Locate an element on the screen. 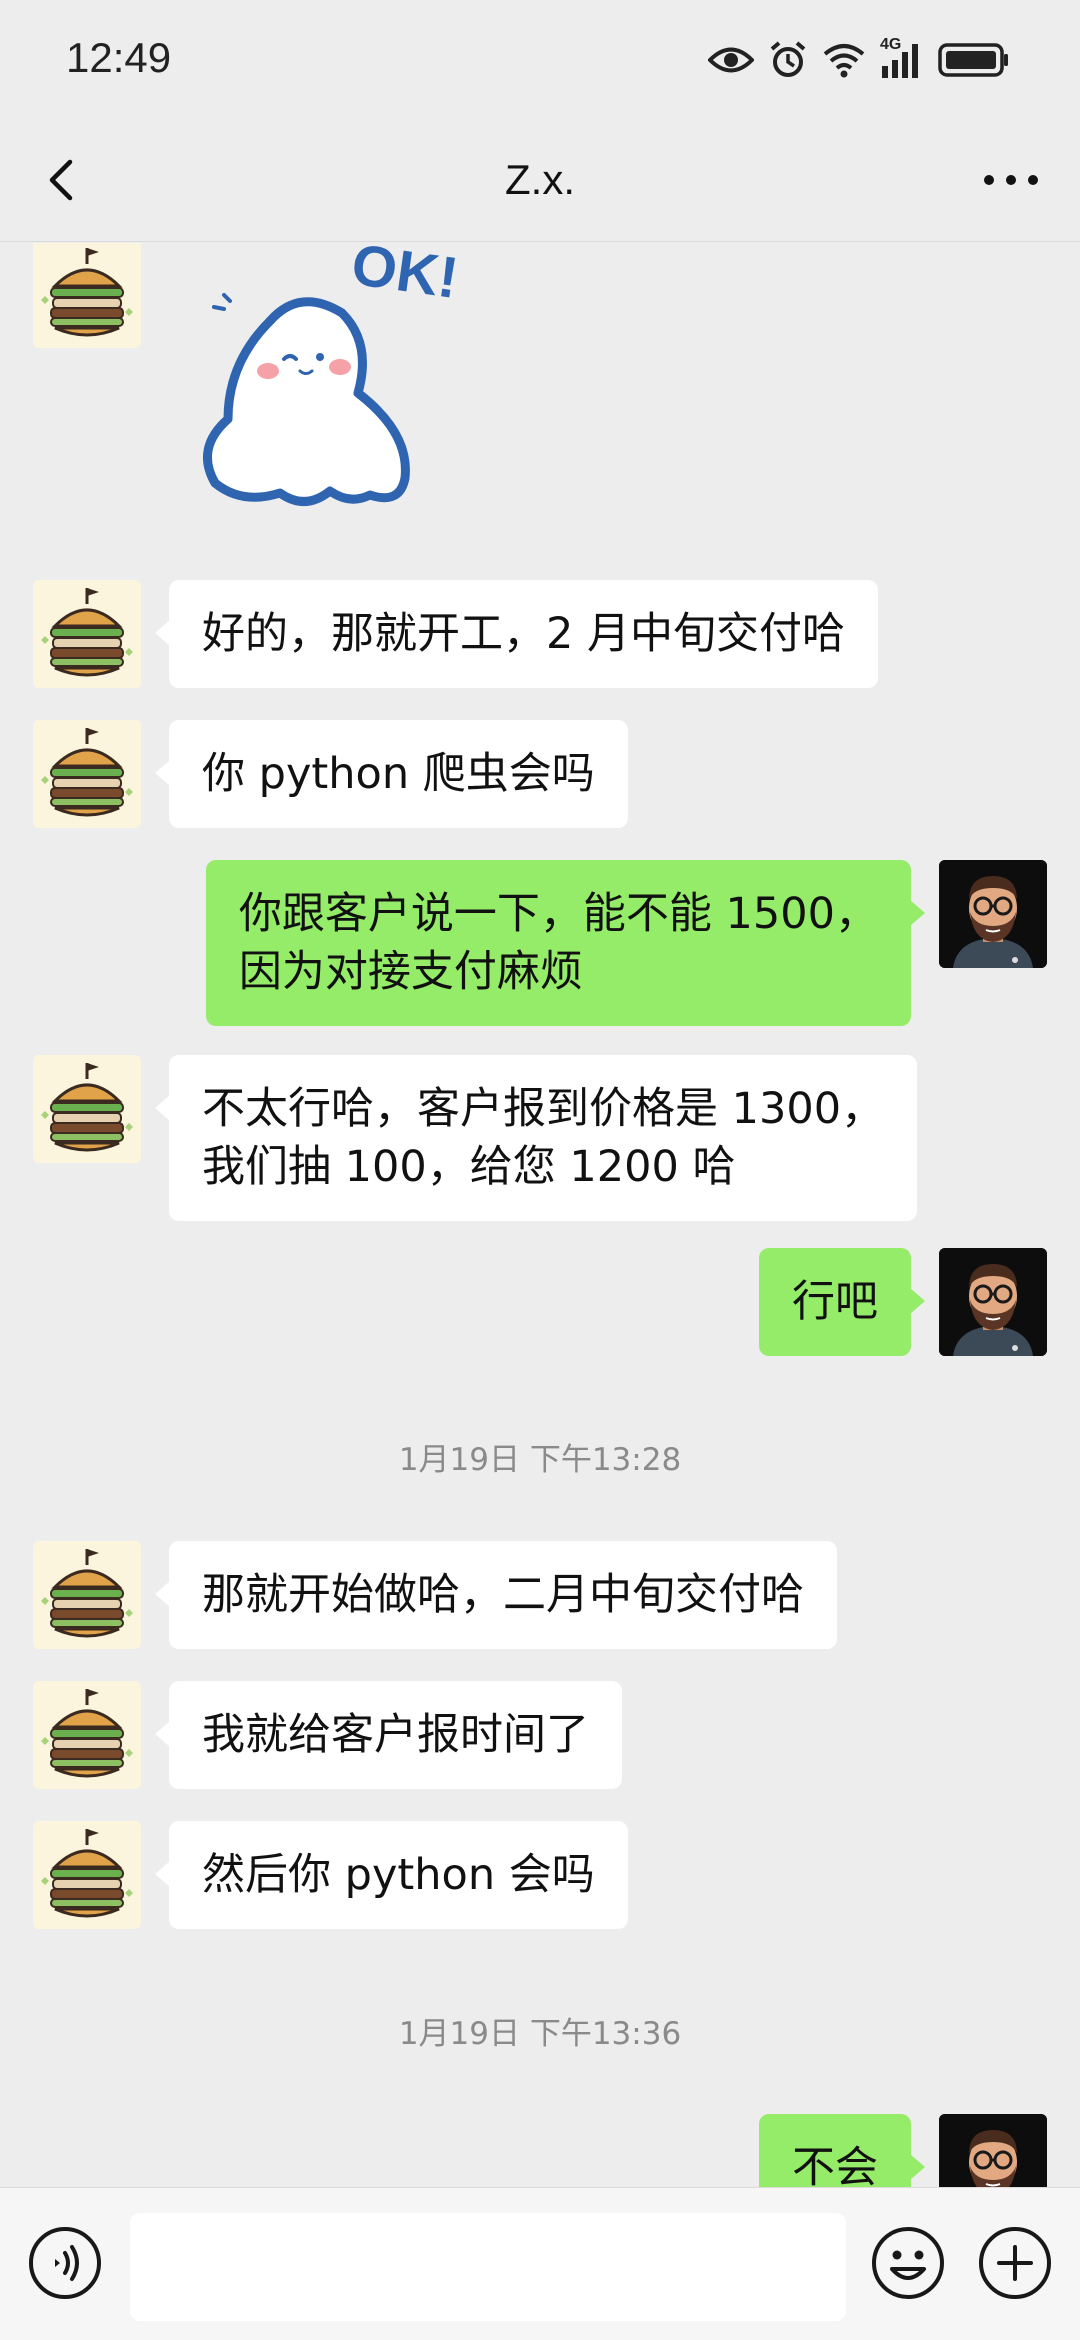 This screenshot has height=2340, width=1080. more-icon is located at coordinates (1011, 180).